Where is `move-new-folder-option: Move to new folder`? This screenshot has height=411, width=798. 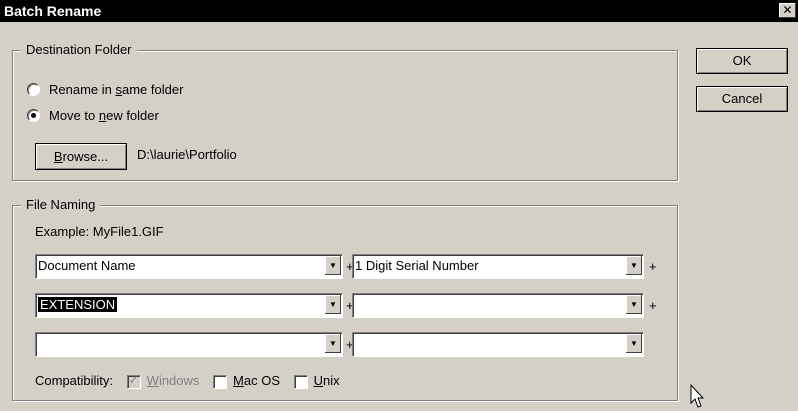 move-new-folder-option: Move to new folder is located at coordinates (93, 115).